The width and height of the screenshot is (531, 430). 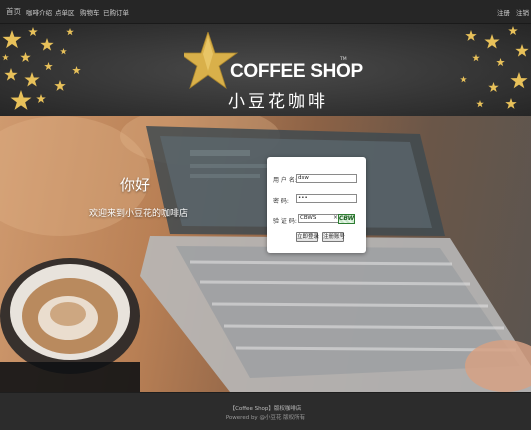 What do you see at coordinates (503, 12) in the screenshot?
I see `nav-register: 注册` at bounding box center [503, 12].